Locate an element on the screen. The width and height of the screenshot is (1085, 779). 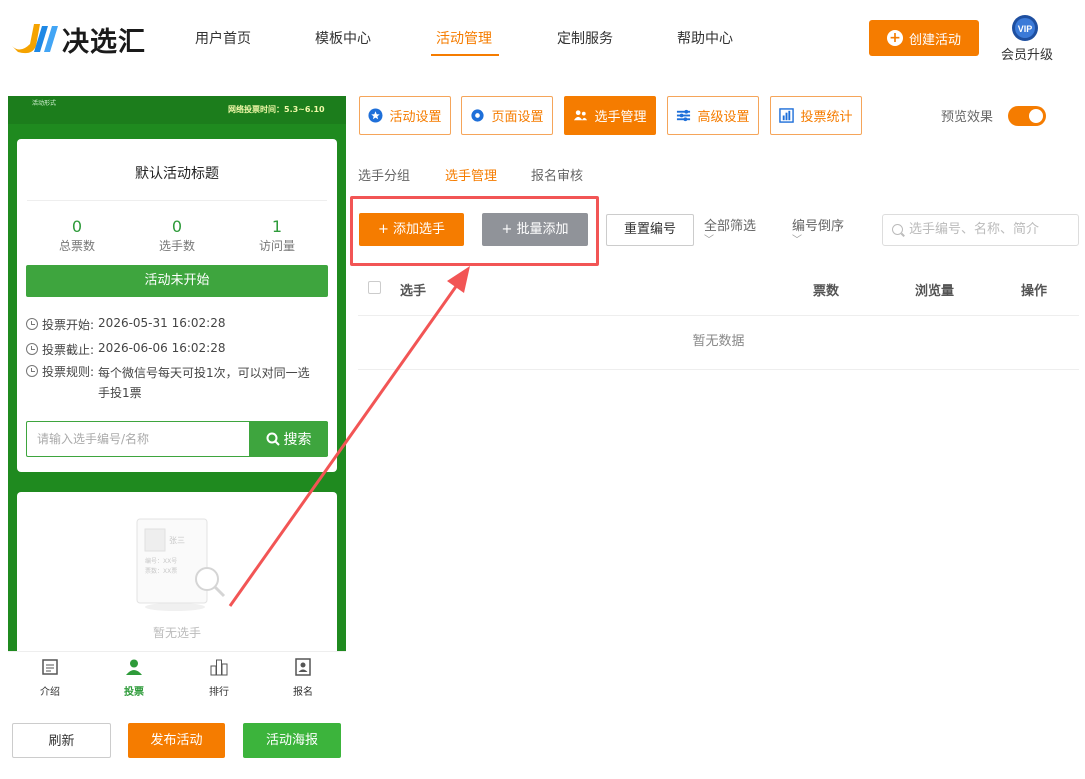
bar-chart-icon is located at coordinates (787, 115).